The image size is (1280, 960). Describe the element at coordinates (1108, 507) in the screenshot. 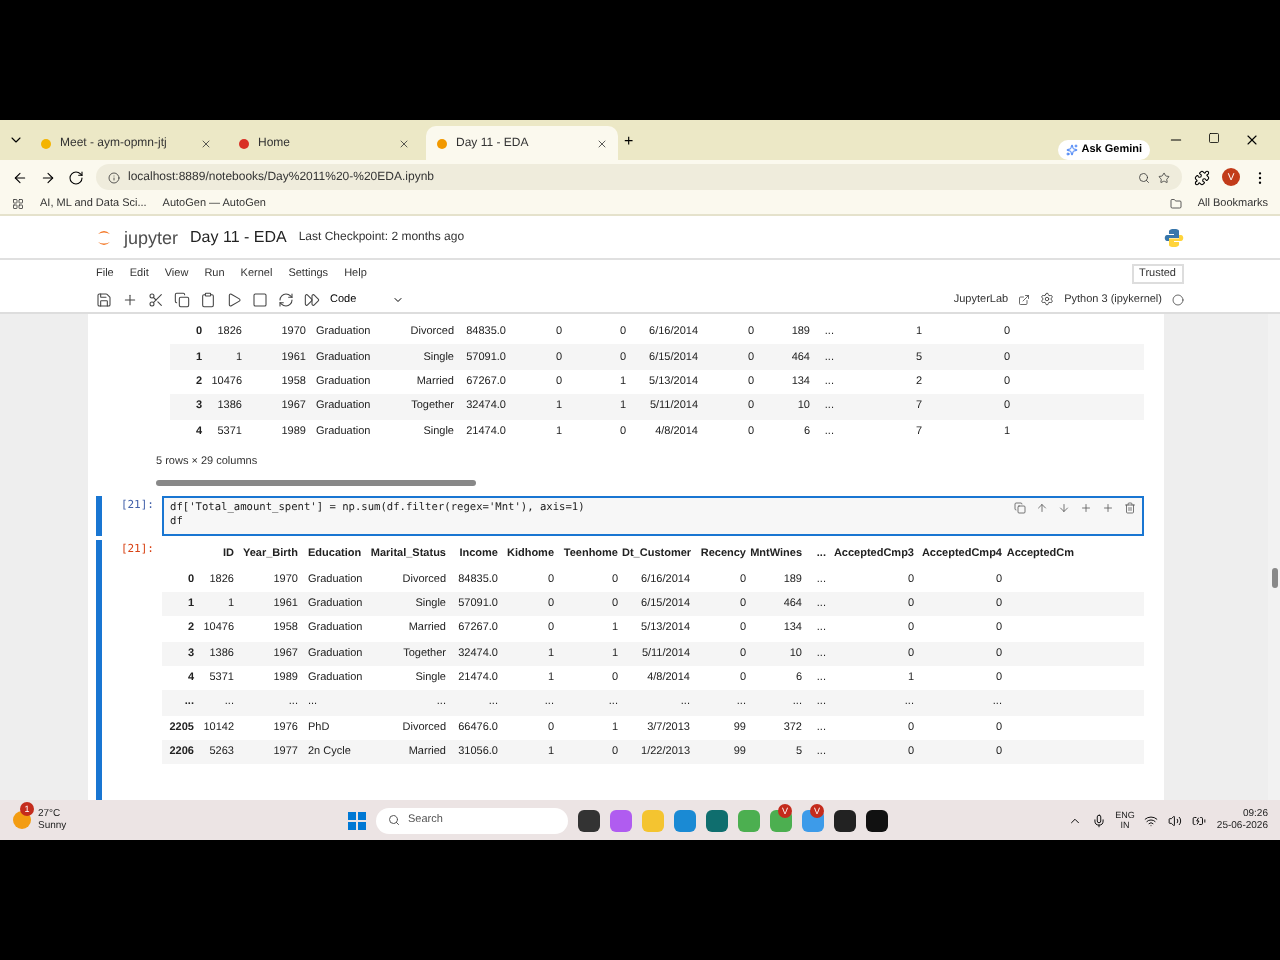

I see `insert-below-button` at that location.